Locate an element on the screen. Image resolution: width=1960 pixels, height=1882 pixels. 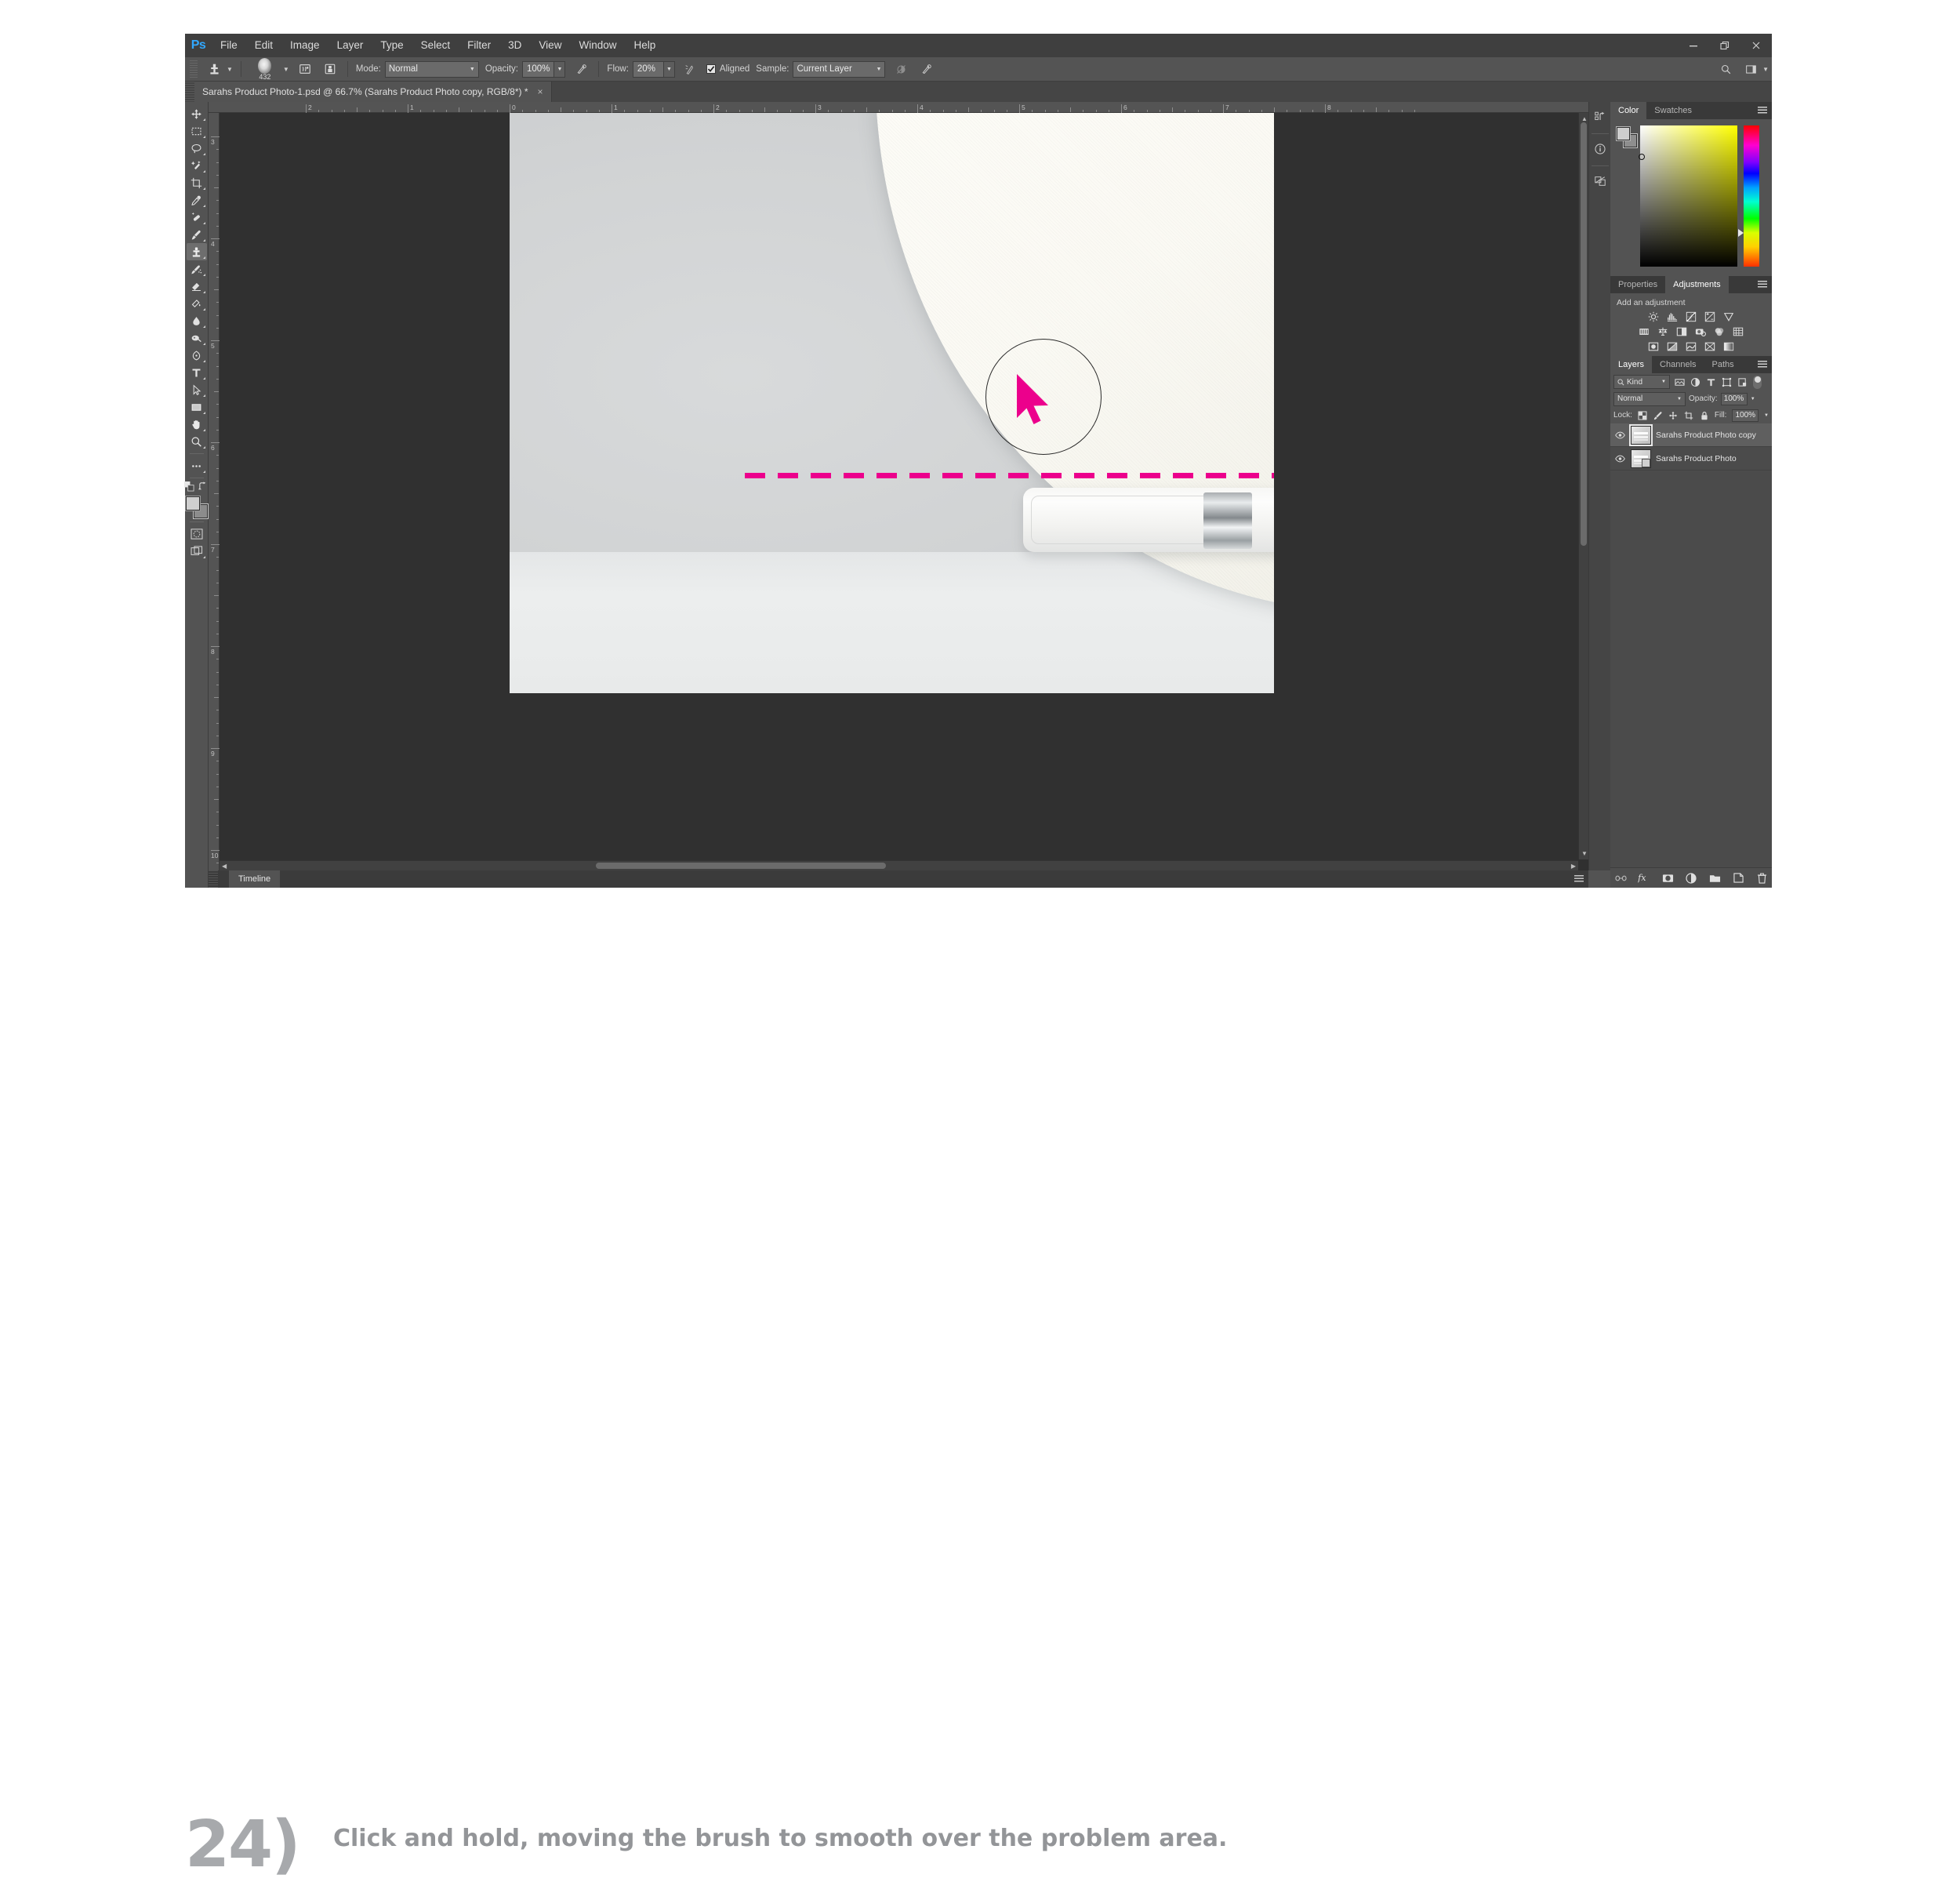
menu-3d: 3D is located at coordinates (514, 45).